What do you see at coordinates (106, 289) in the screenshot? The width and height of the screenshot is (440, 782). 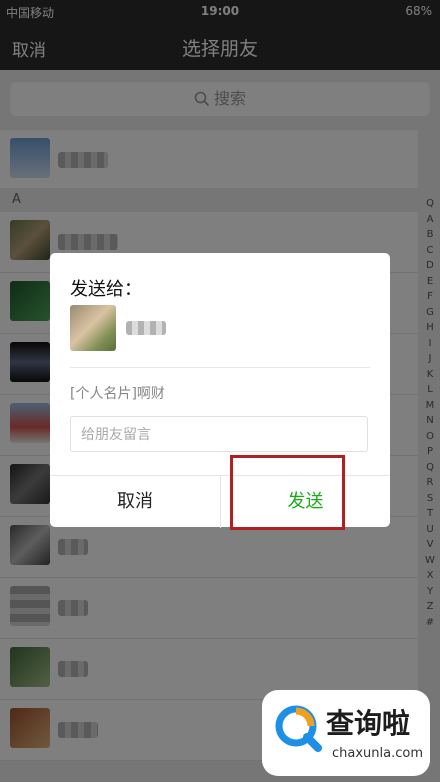 I see `dialog-title: 发送给：` at bounding box center [106, 289].